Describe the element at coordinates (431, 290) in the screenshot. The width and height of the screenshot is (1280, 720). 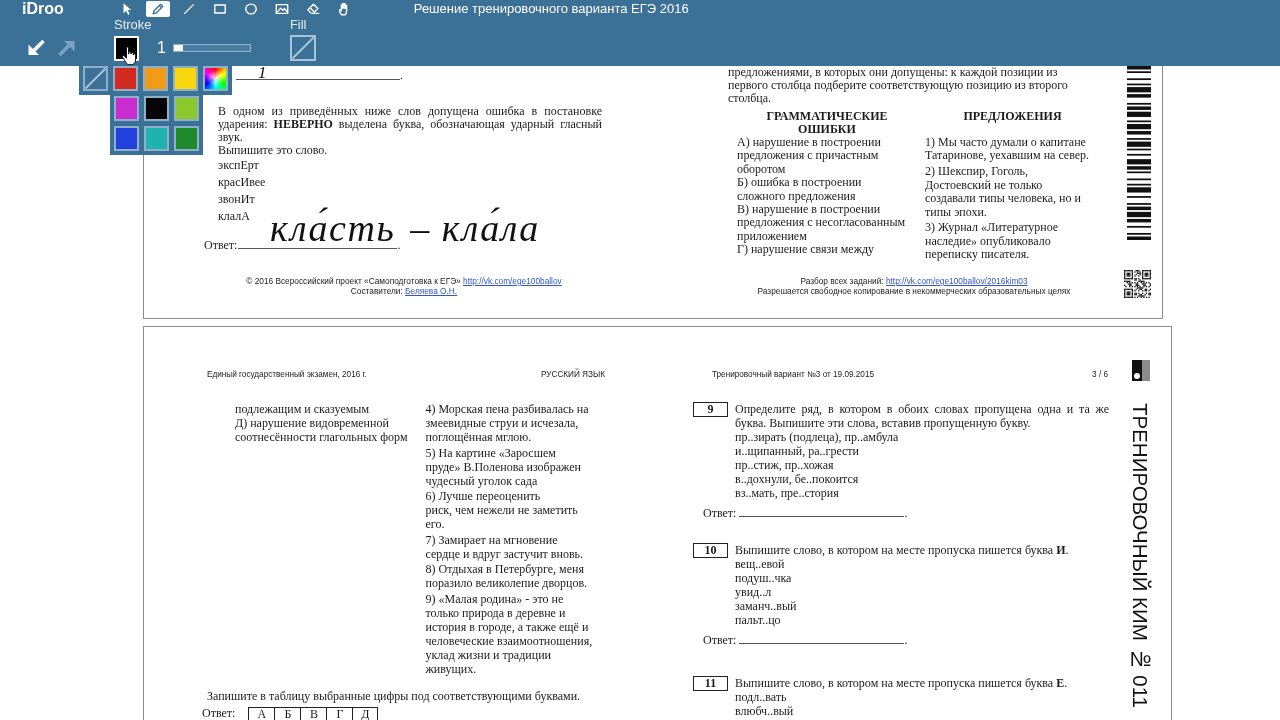
I see `authors-link: Беляева О.Н.` at that location.